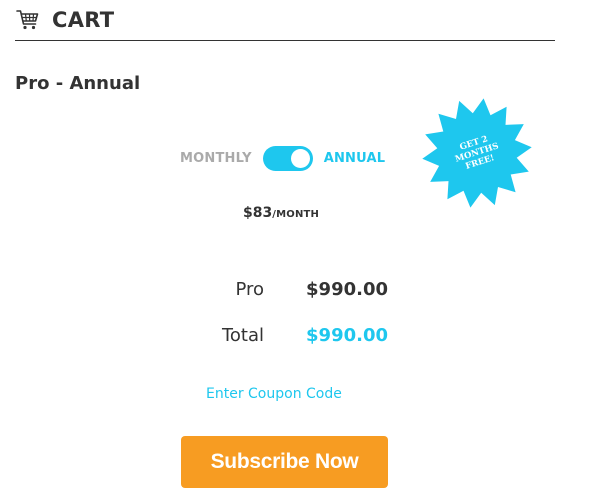 The image size is (596, 493). What do you see at coordinates (347, 335) in the screenshot?
I see `total-price: $990.00` at bounding box center [347, 335].